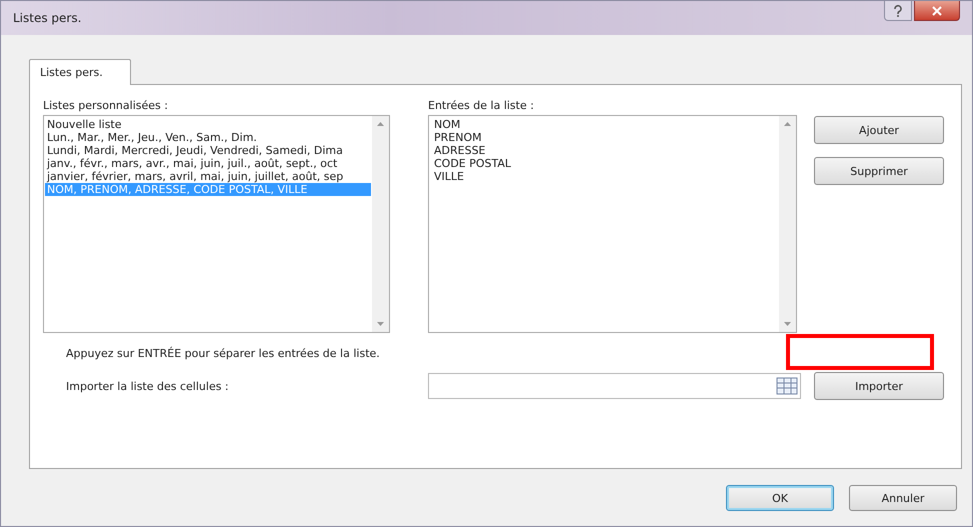  What do you see at coordinates (208, 163) in the screenshot?
I see `list-item: janv., févr., mars, avr., mai, juin, juil., août, sept., oct` at bounding box center [208, 163].